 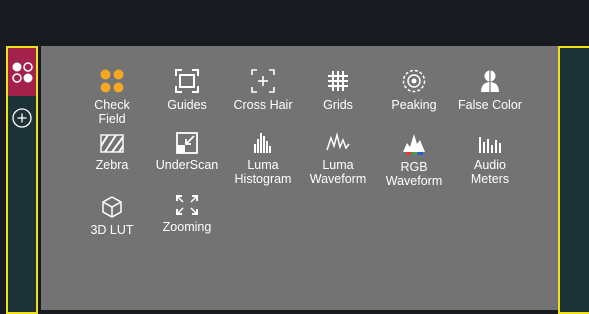 I want to click on tool-luma-waveform: Luma Waveform, so click(x=338, y=159).